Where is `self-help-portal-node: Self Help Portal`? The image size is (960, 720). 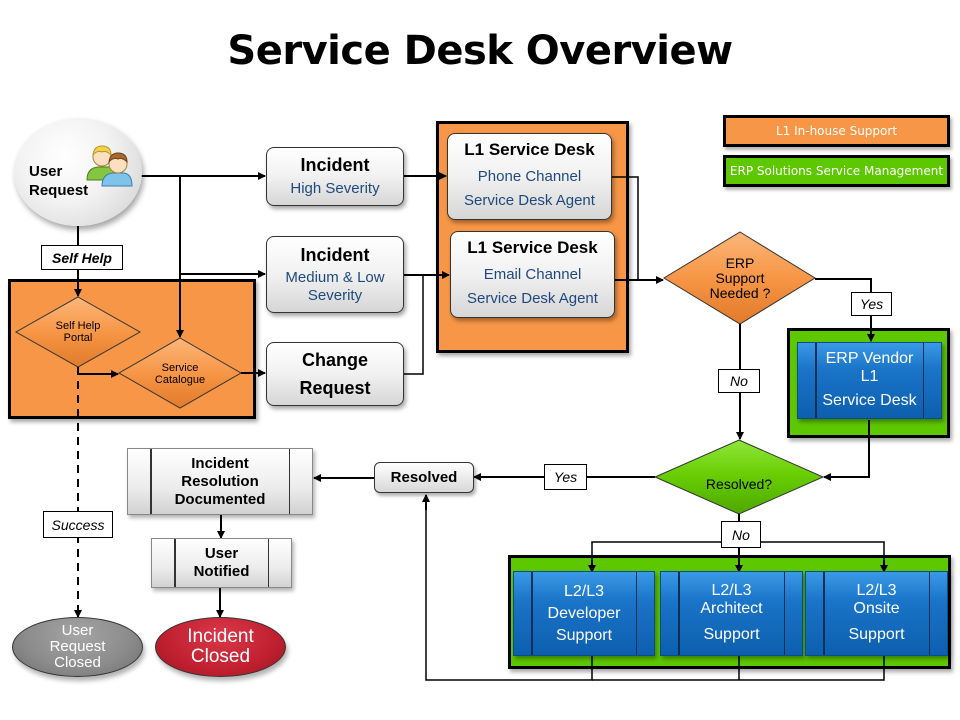 self-help-portal-node: Self Help Portal is located at coordinates (78, 332).